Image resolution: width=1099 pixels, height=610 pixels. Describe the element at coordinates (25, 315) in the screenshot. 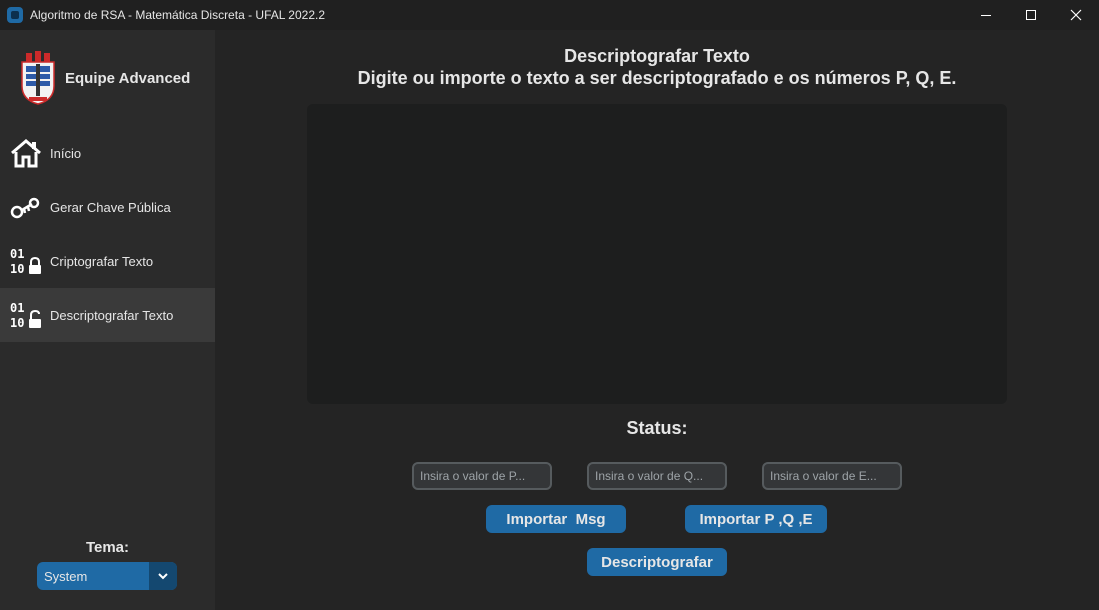

I see `binary-unlock-icon: 01 10` at that location.